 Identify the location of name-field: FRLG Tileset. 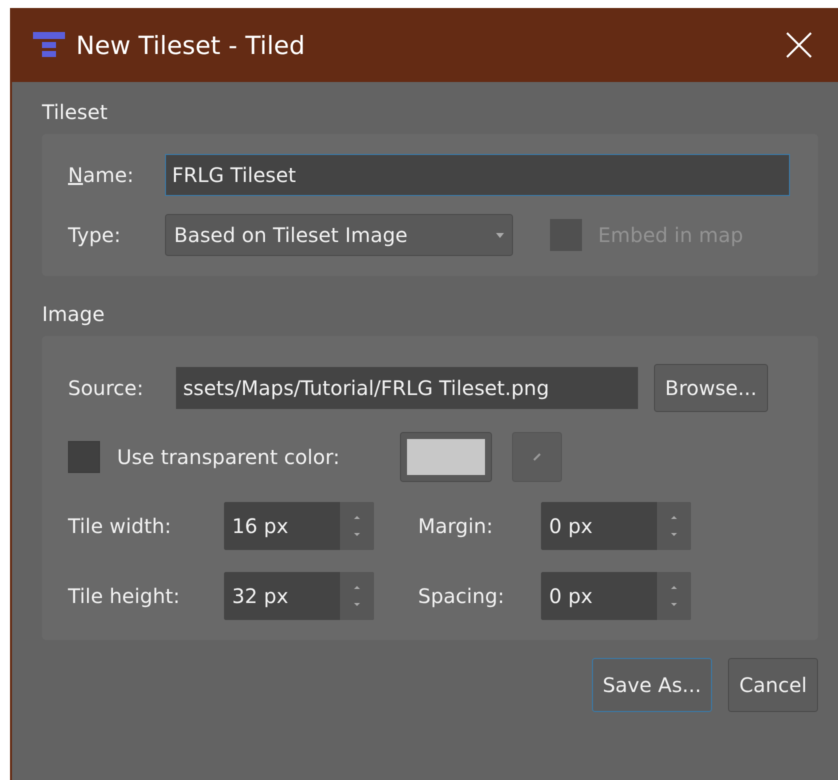
(477, 175).